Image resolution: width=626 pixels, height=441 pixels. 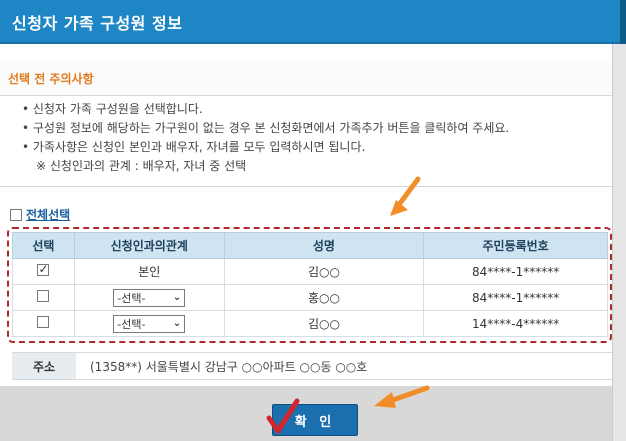 What do you see at coordinates (149, 245) in the screenshot?
I see `header-relation: 신청인과의관계` at bounding box center [149, 245].